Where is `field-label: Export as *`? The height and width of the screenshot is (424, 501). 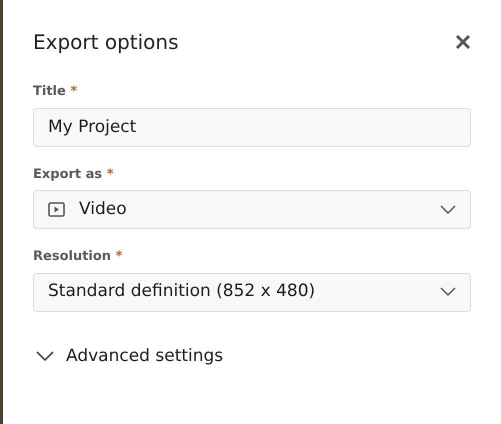 field-label: Export as * is located at coordinates (73, 175).